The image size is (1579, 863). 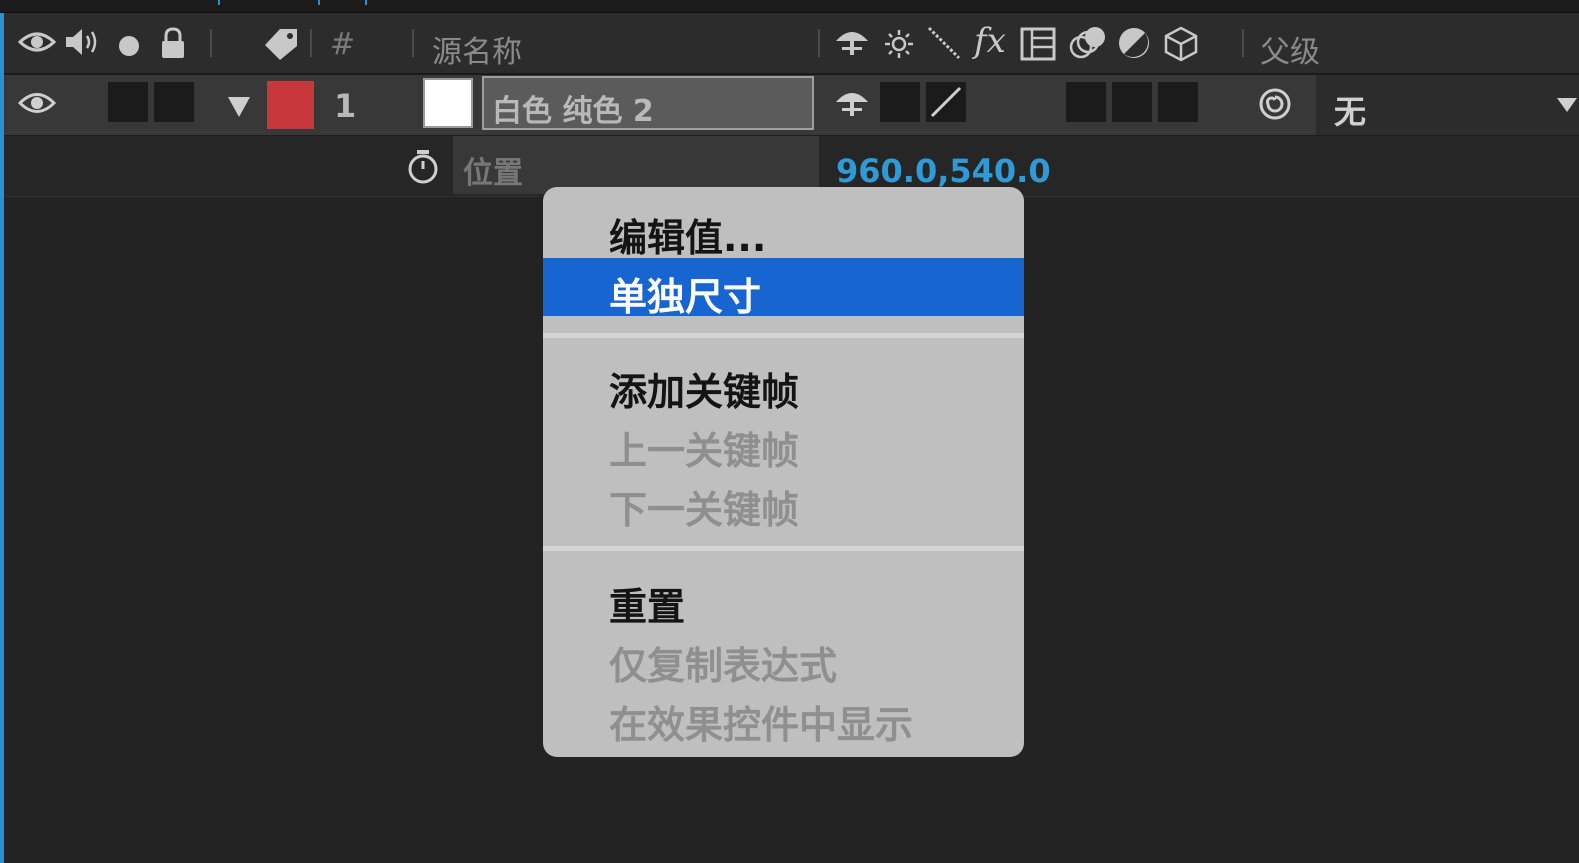 What do you see at coordinates (783, 501) in the screenshot?
I see `menu-item-next-keyframe: 下一关键帧` at bounding box center [783, 501].